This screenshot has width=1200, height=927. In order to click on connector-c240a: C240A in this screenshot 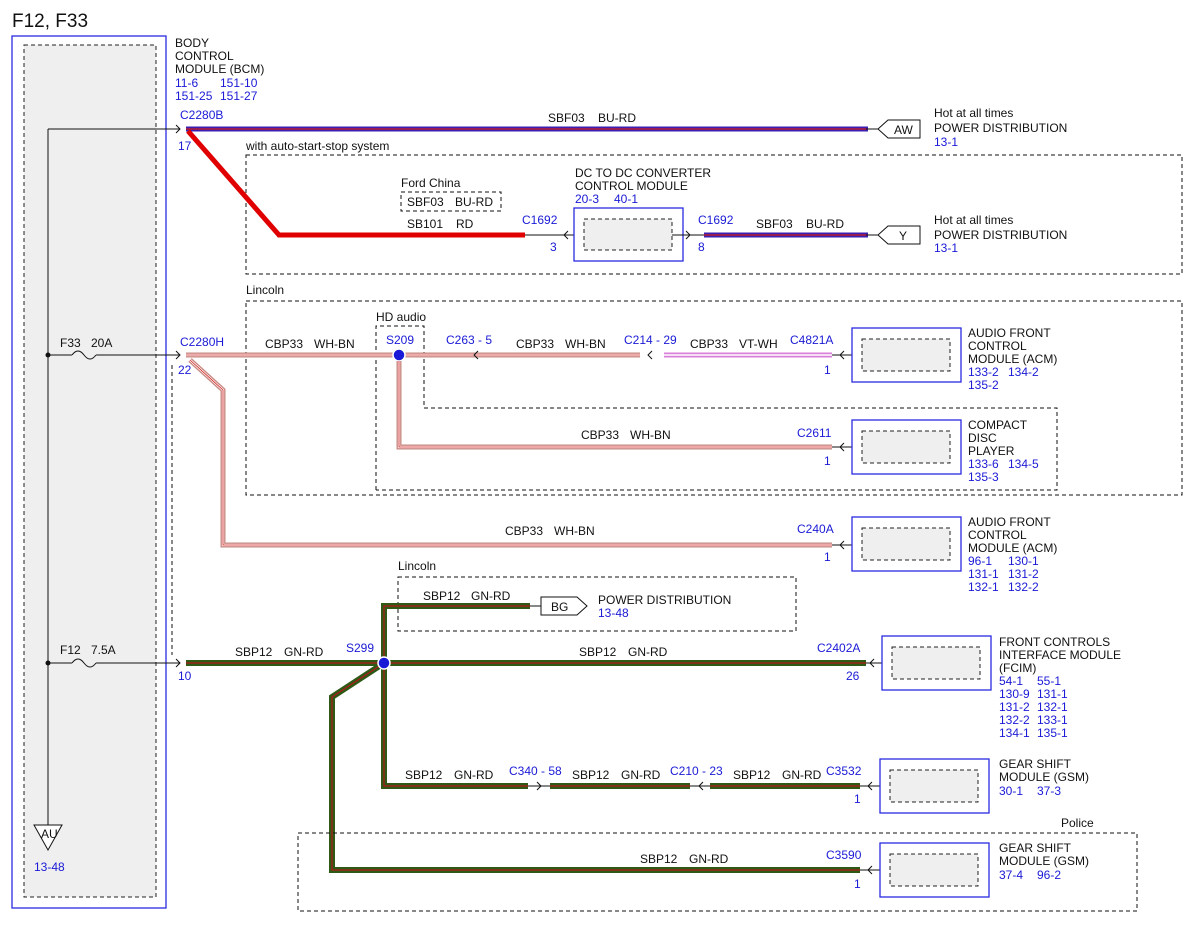, I will do `click(815, 529)`.